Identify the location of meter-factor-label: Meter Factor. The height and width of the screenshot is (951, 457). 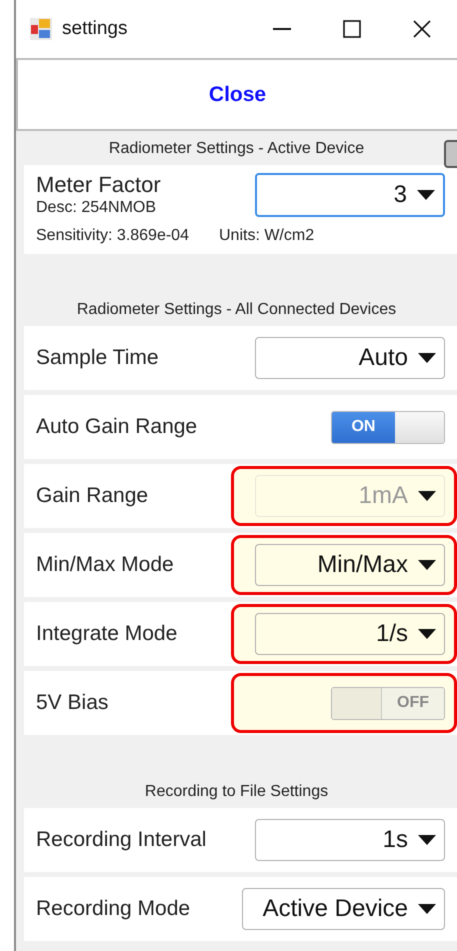
(98, 184).